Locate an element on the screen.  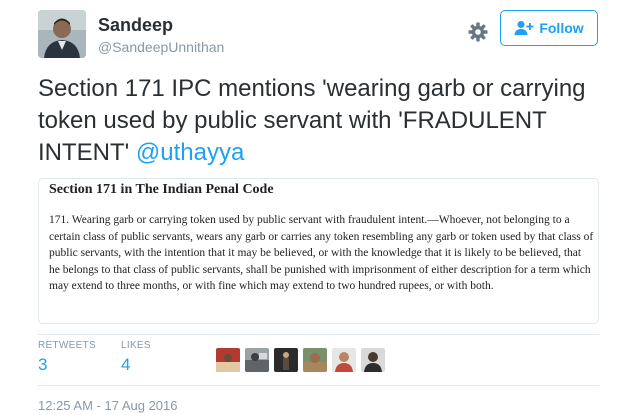
retweets-stat: RETWEETS 3 is located at coordinates (67, 357).